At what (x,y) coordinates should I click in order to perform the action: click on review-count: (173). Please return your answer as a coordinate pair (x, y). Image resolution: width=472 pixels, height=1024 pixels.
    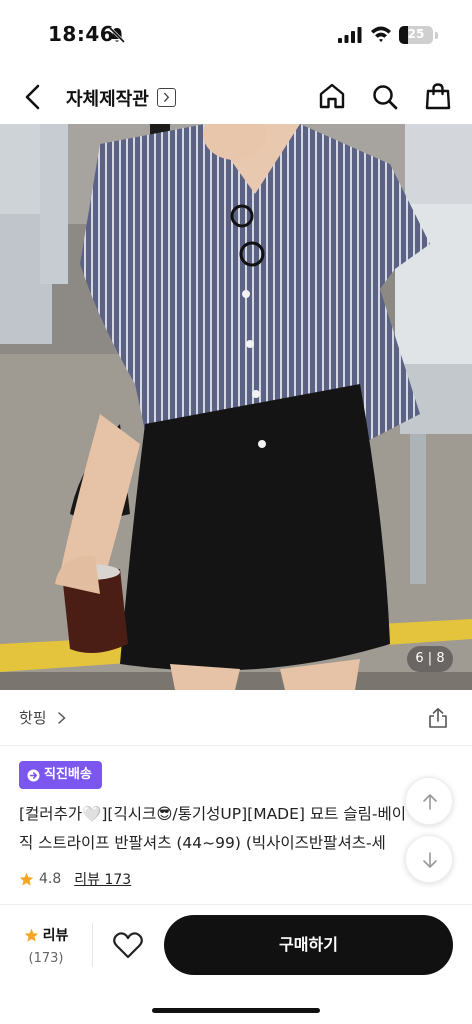
    Looking at the image, I should click on (46, 958).